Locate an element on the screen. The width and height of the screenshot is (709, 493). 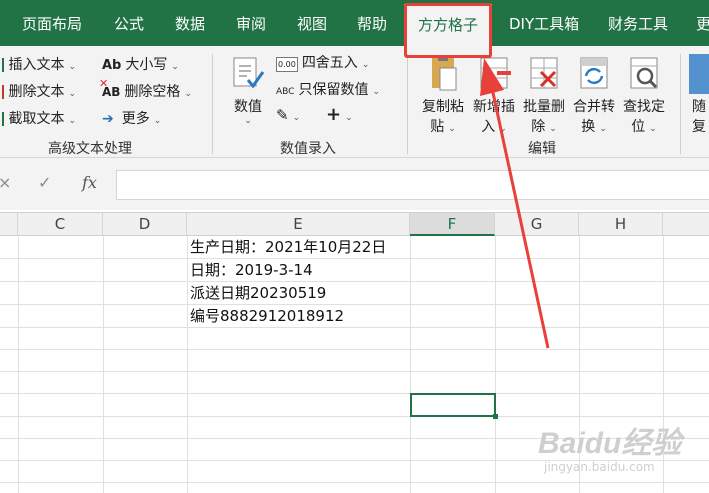
column-header-d: D is located at coordinates (145, 224).